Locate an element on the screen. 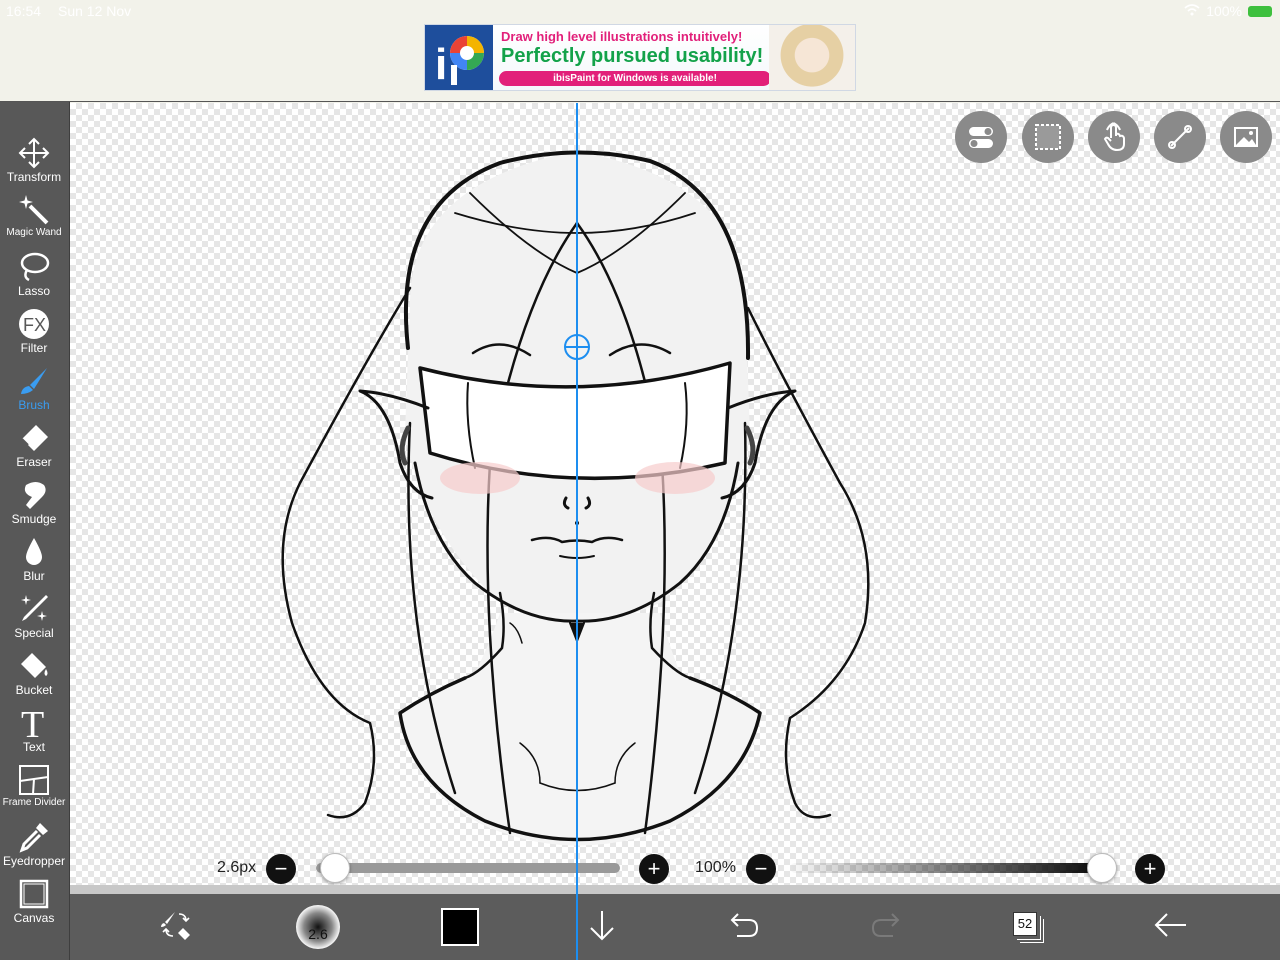  battery-percent: 100% is located at coordinates (1224, 11).